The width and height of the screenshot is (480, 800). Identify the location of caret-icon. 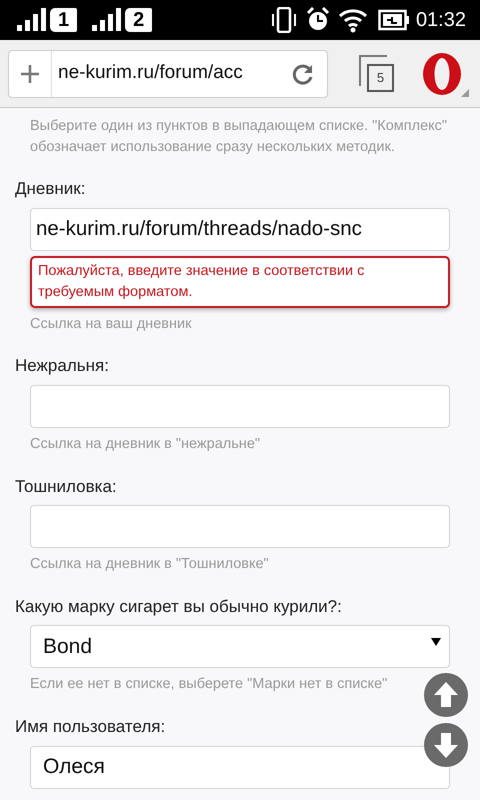
(436, 642).